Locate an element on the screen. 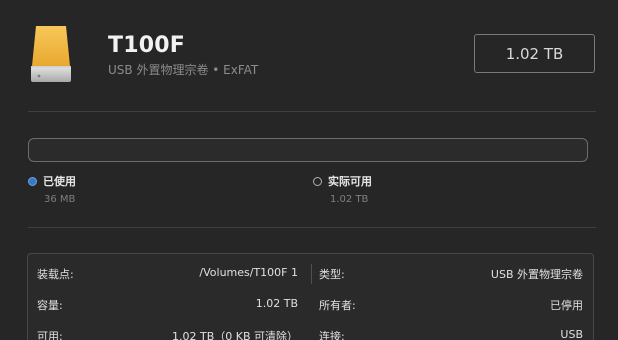  legend-used-value: 36 MB is located at coordinates (60, 199).